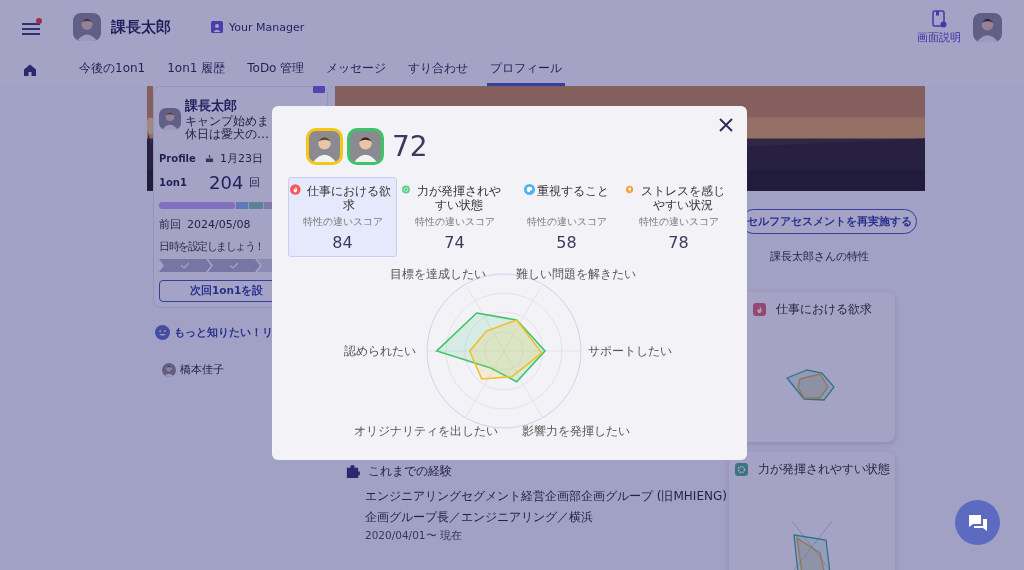 The width and height of the screenshot is (1024, 570). What do you see at coordinates (219, 224) in the screenshot?
I see `last-date: 2024/05/08` at bounding box center [219, 224].